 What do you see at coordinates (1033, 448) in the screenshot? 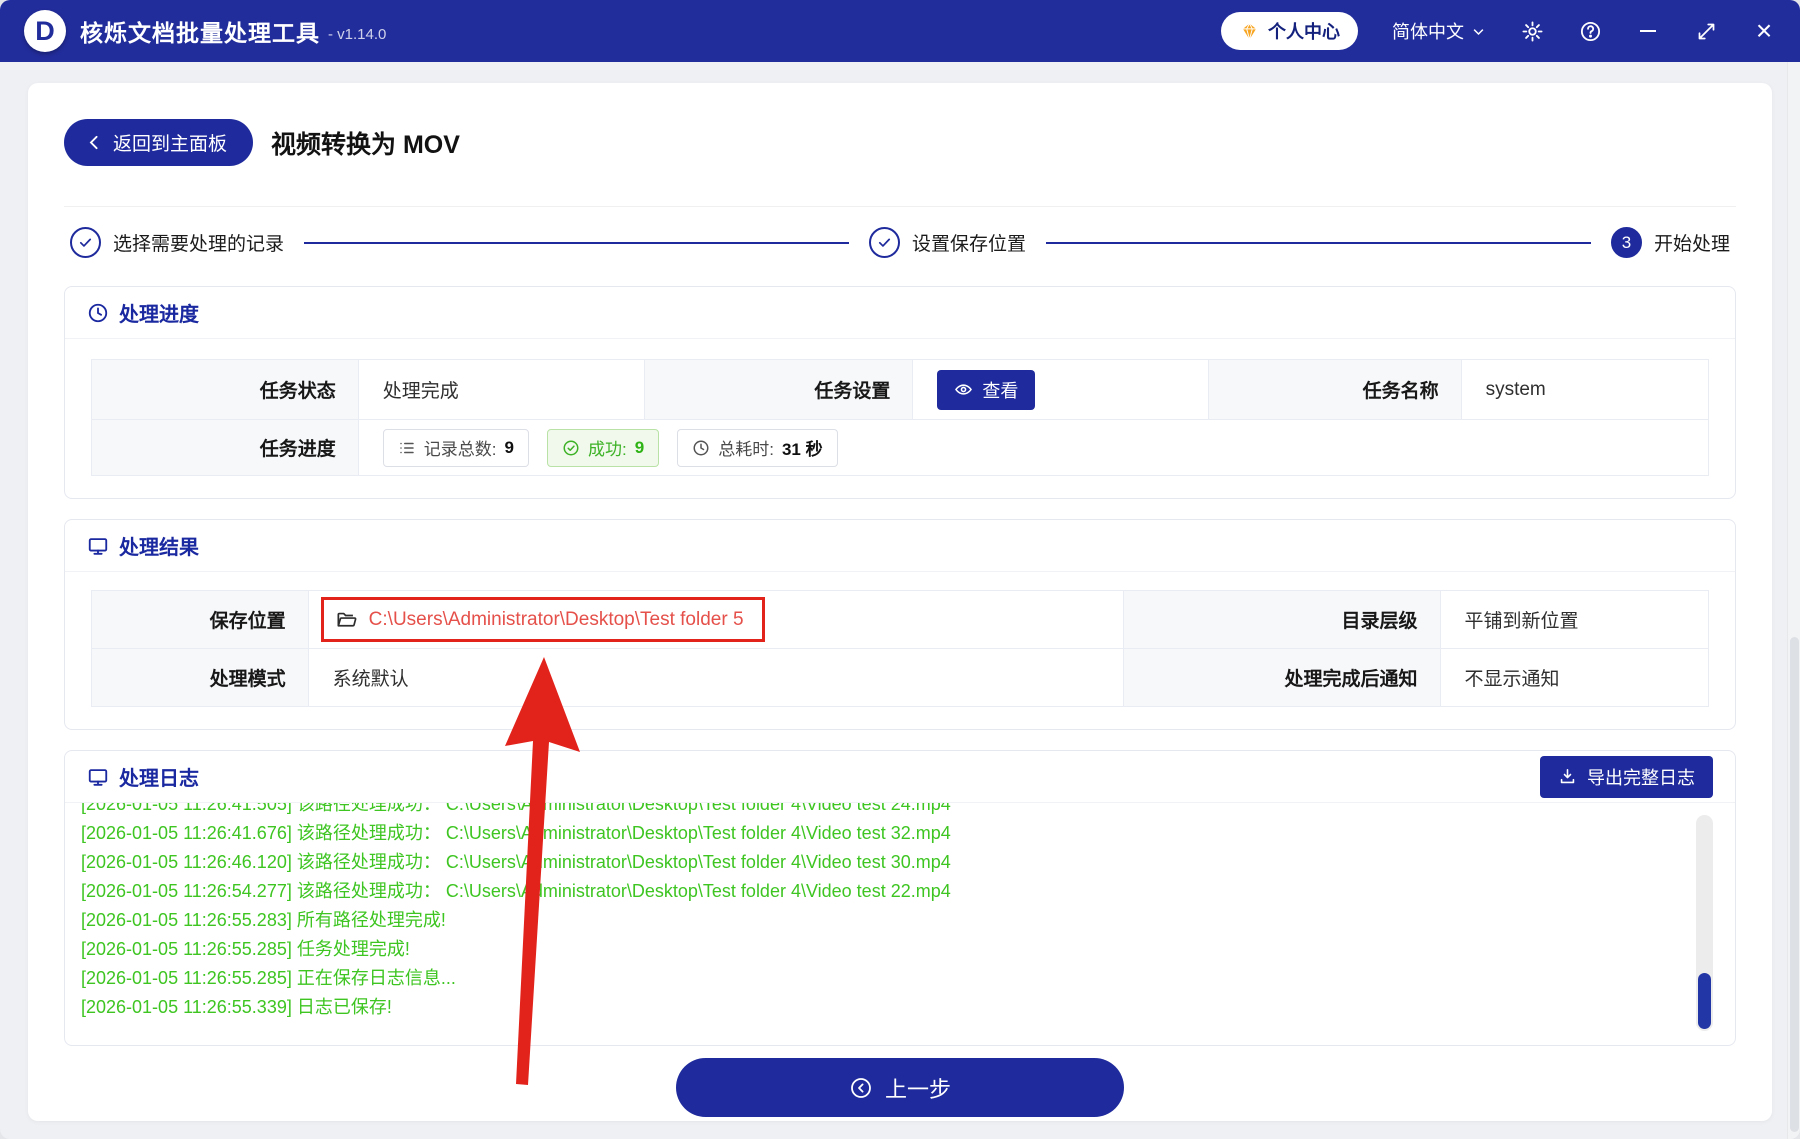
I see `task-progress-badges: 记录总数: 9 成功: 9 总耗时: 31 秒` at bounding box center [1033, 448].